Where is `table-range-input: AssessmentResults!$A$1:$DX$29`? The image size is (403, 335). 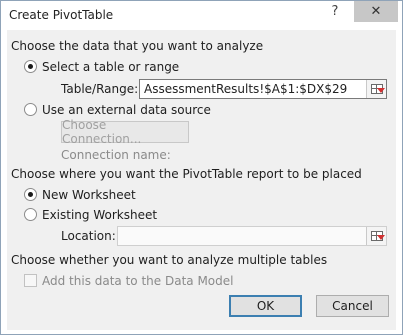 table-range-input: AssessmentResults!$A$1:$DX$29 is located at coordinates (263, 89).